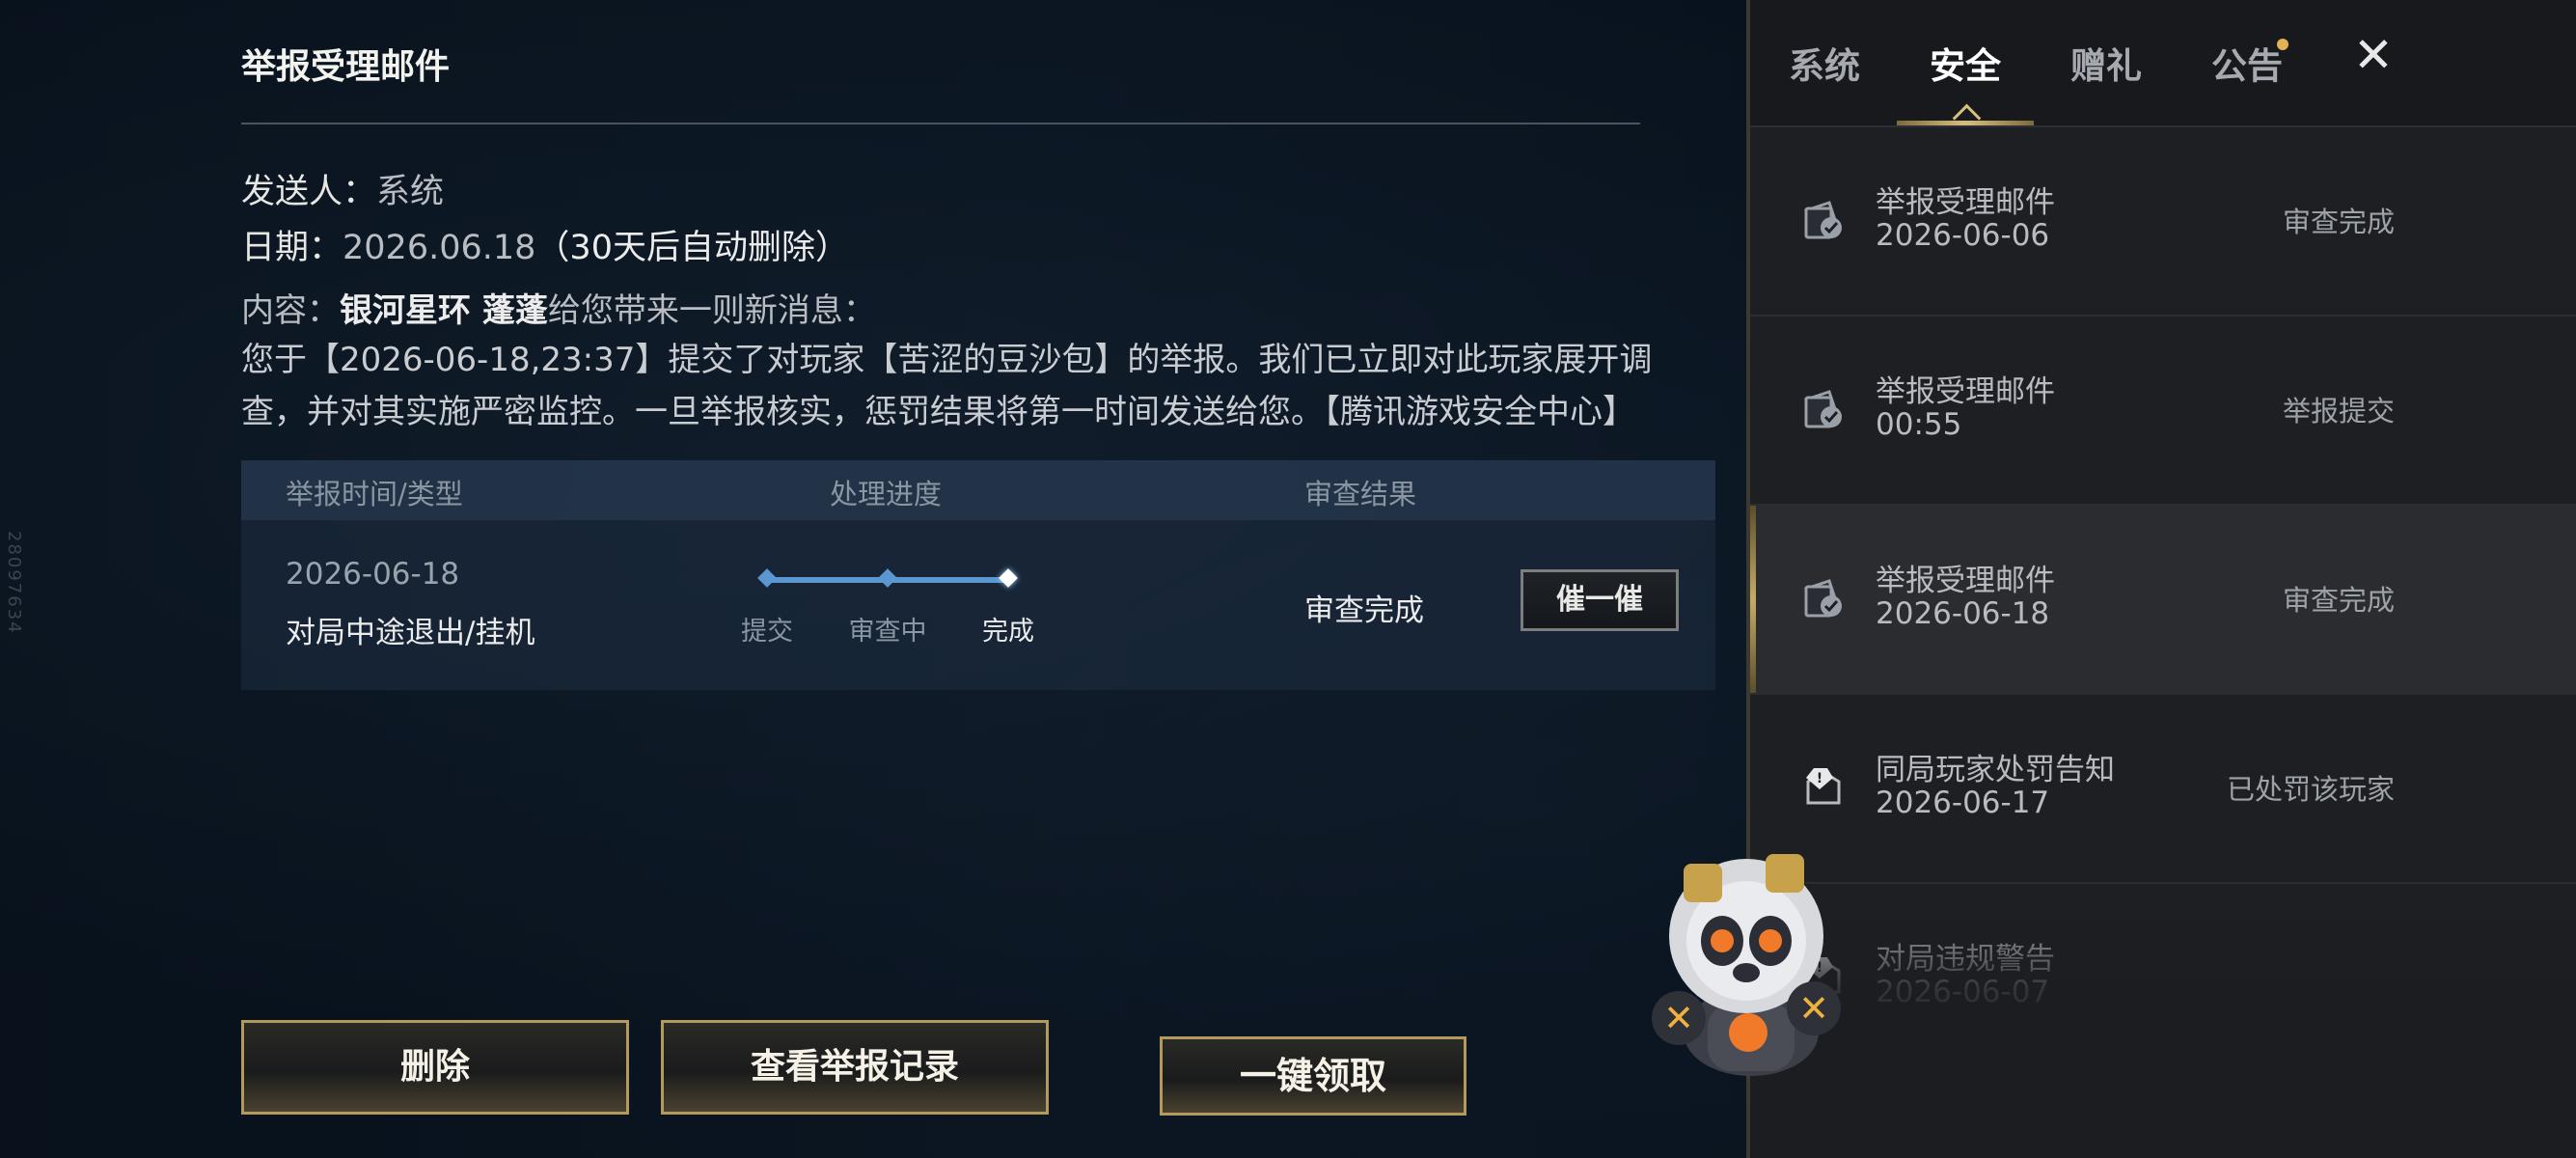  I want to click on header-time-type: 举报时间/类型, so click(375, 494).